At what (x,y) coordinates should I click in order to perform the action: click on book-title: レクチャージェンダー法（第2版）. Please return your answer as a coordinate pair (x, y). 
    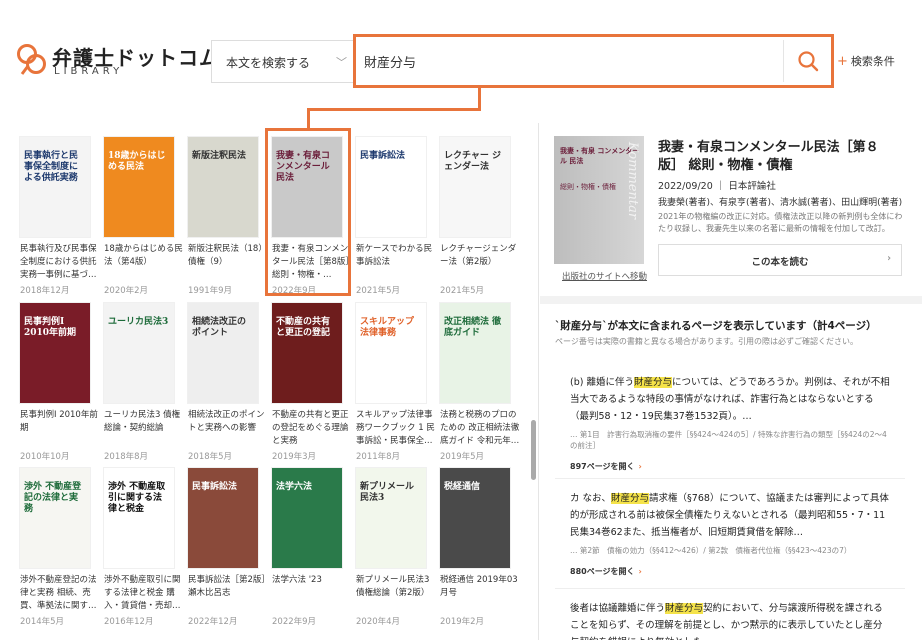
    Looking at the image, I should click on (478, 255).